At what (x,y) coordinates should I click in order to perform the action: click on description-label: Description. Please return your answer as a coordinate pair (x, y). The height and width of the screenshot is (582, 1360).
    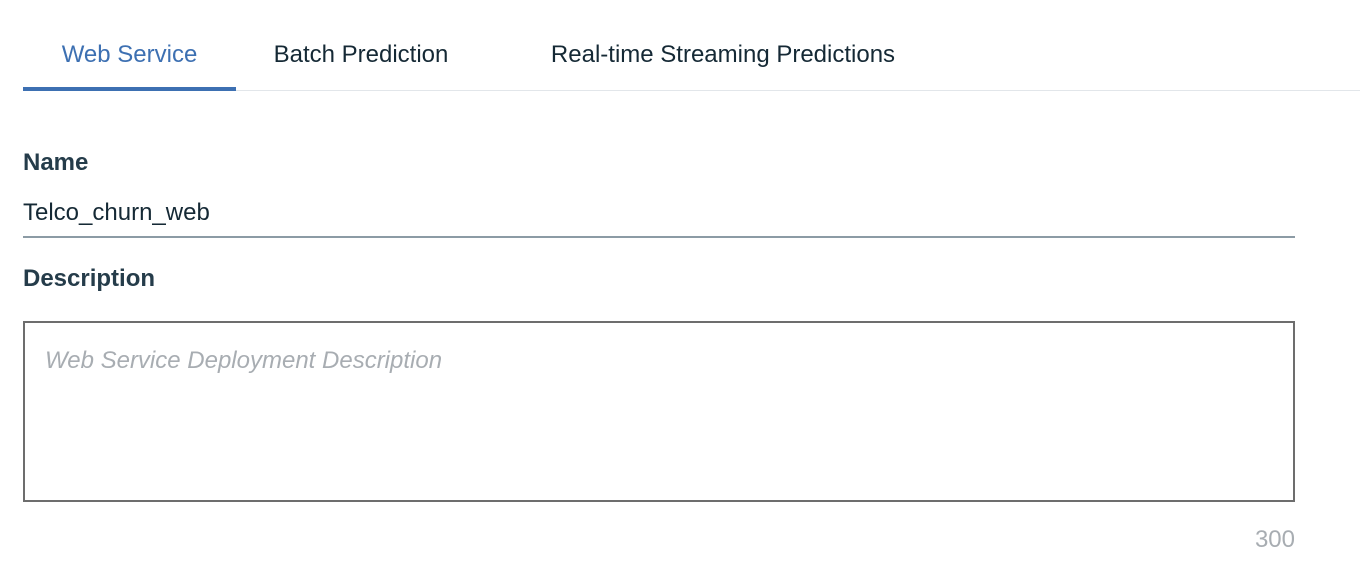
    Looking at the image, I should click on (89, 278).